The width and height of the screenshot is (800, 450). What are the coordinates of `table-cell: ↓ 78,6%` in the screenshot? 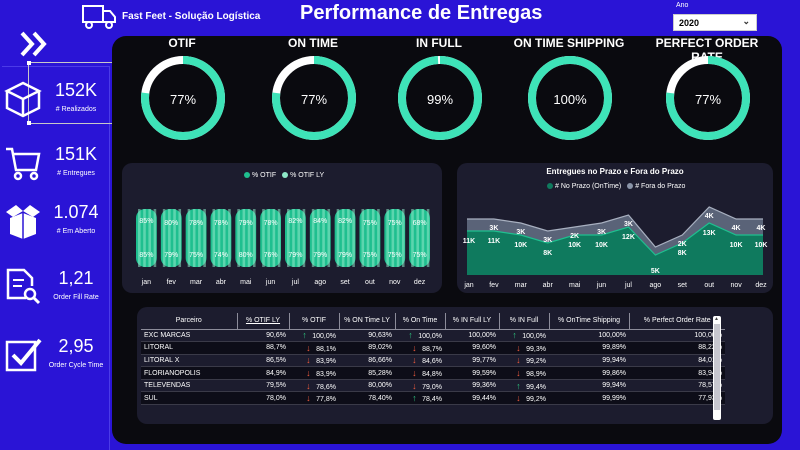 It's located at (314, 386).